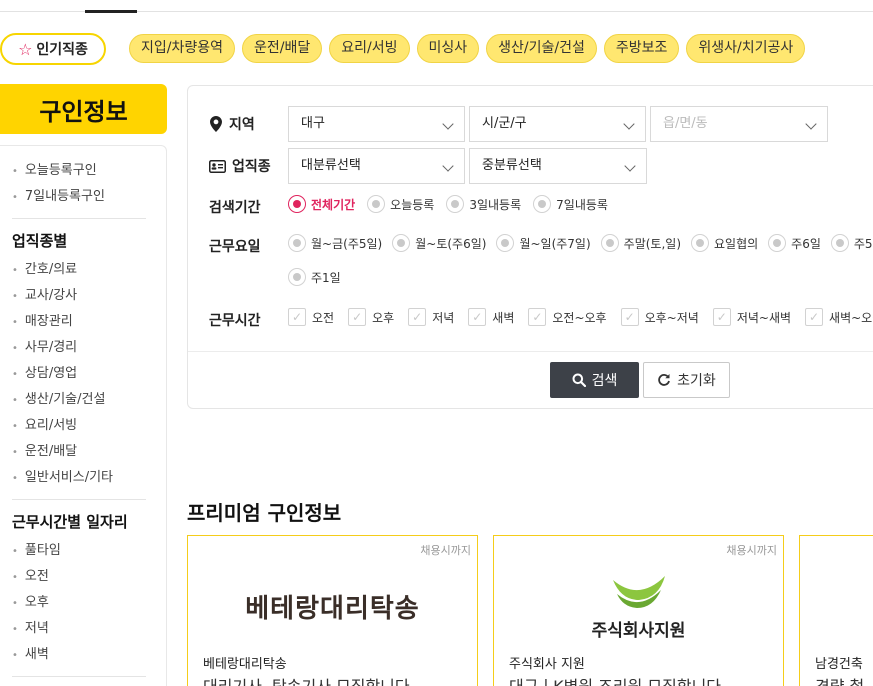 The image size is (873, 686). I want to click on period-option-label: 오늘등록, so click(412, 204).